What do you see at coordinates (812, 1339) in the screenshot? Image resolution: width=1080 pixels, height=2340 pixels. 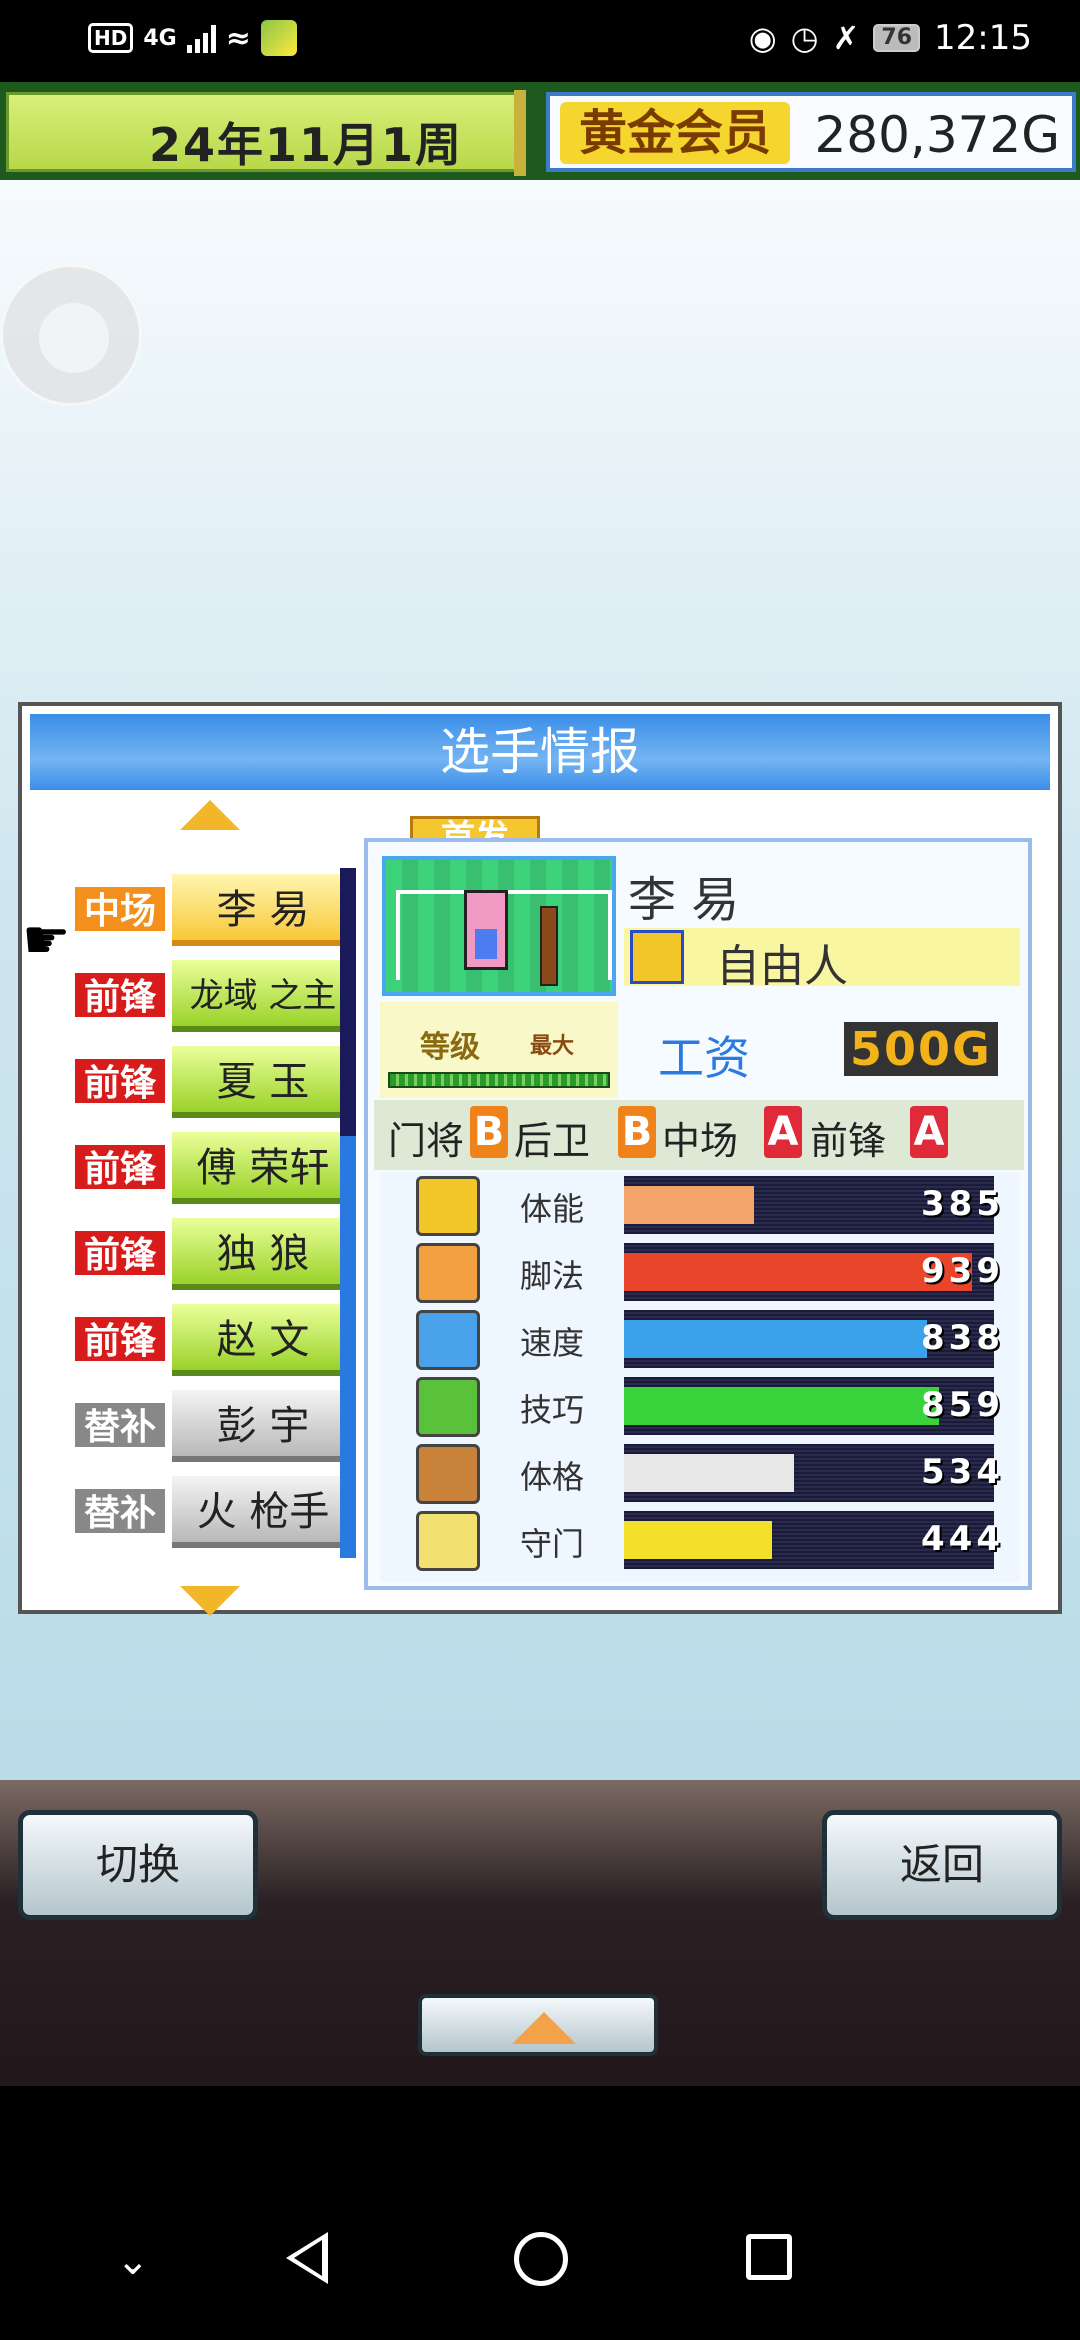 I see `stat-bar: 838` at bounding box center [812, 1339].